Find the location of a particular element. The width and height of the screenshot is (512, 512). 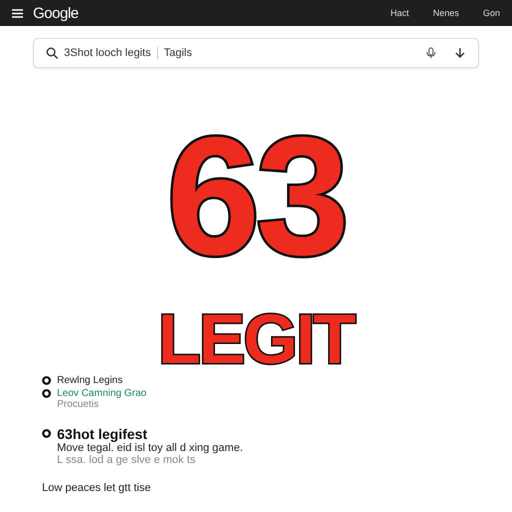

hero-title: LEGIT is located at coordinates (256, 339).